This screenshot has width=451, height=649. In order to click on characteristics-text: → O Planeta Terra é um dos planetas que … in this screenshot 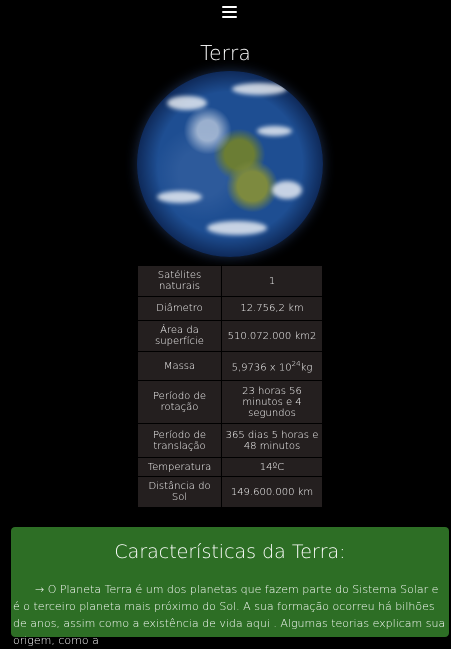, I will do `click(229, 615)`.